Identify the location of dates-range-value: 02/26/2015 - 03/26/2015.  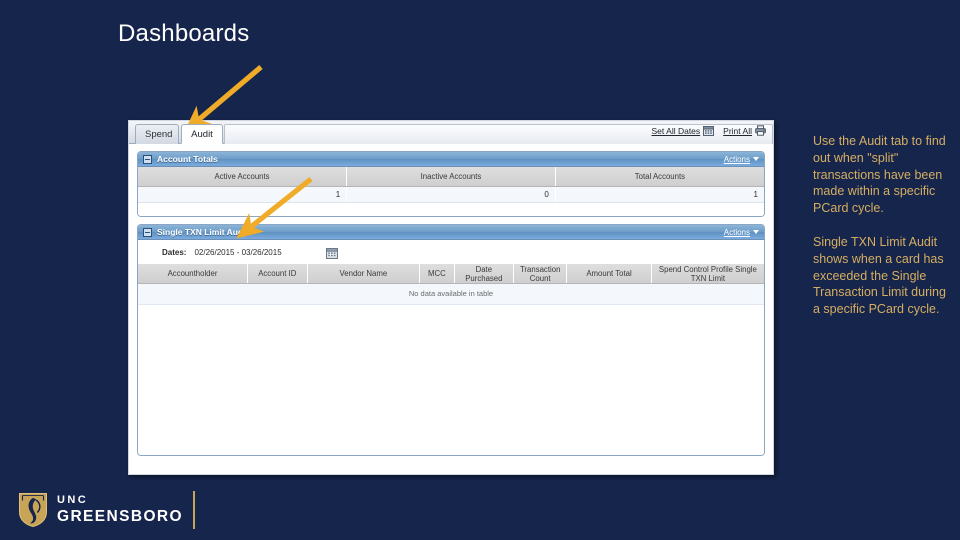
(238, 252).